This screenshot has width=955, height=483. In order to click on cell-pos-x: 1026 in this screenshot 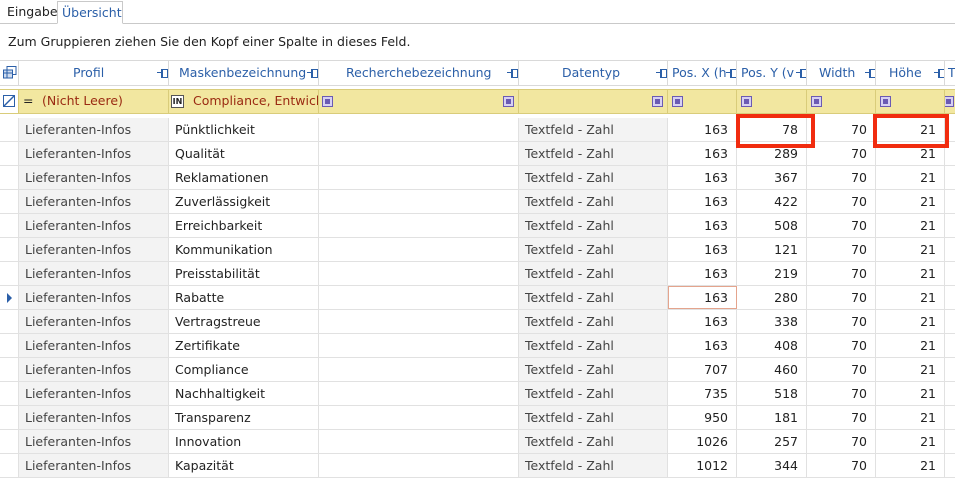, I will do `click(702, 441)`.